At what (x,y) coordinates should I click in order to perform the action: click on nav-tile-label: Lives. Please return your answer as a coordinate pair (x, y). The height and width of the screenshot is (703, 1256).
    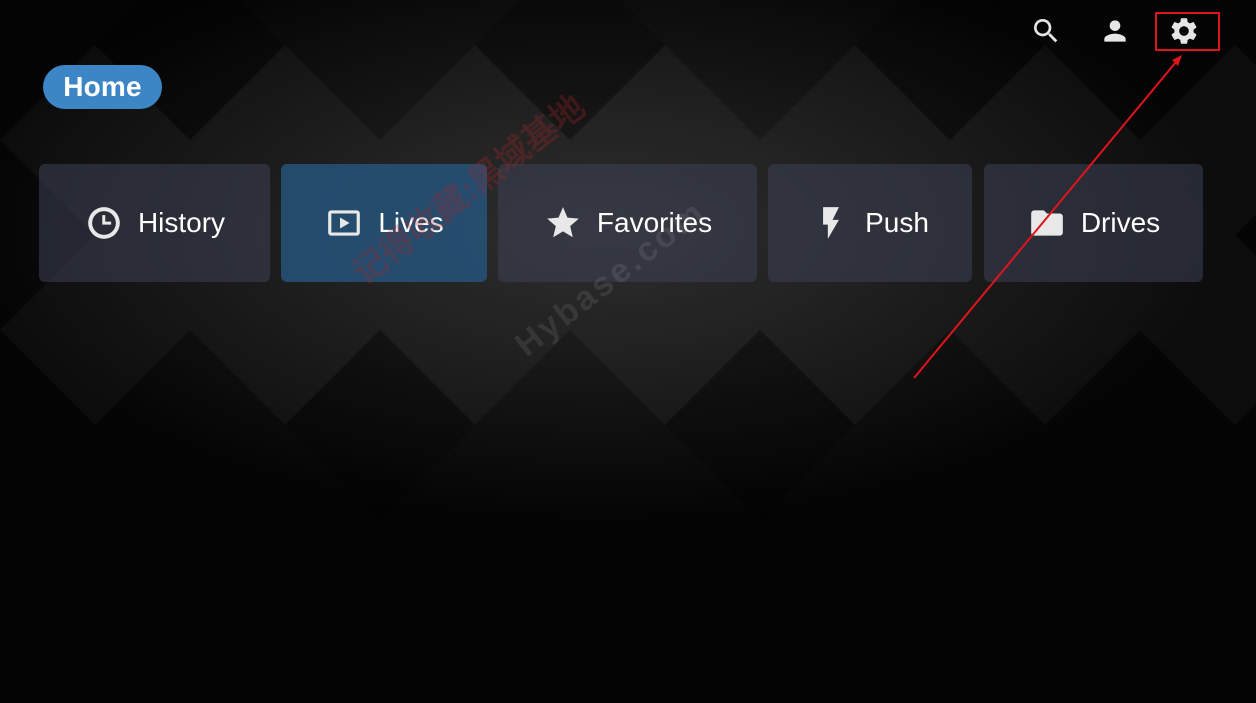
    Looking at the image, I should click on (411, 222).